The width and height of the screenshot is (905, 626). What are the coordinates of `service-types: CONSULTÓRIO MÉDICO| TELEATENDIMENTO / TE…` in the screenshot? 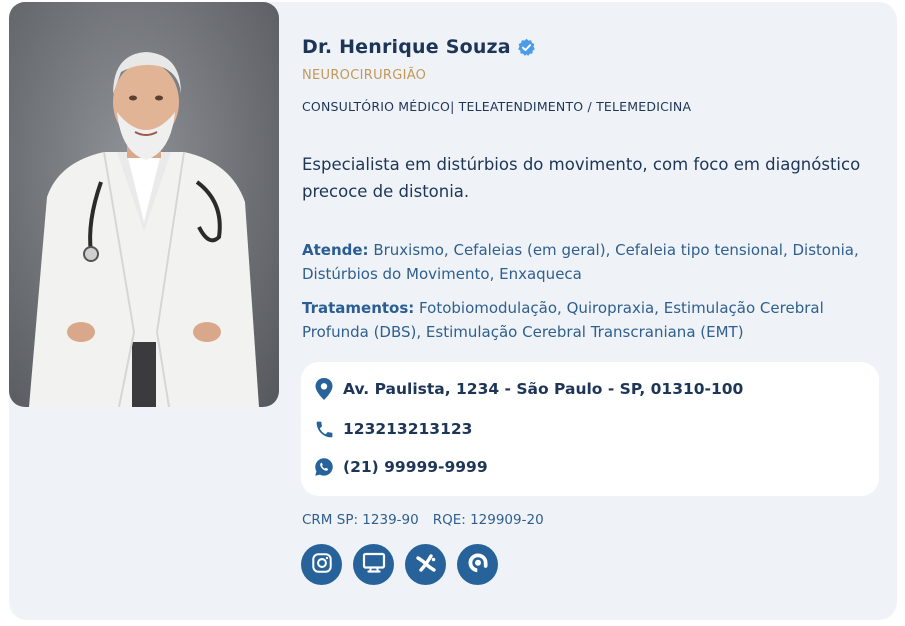 It's located at (497, 106).